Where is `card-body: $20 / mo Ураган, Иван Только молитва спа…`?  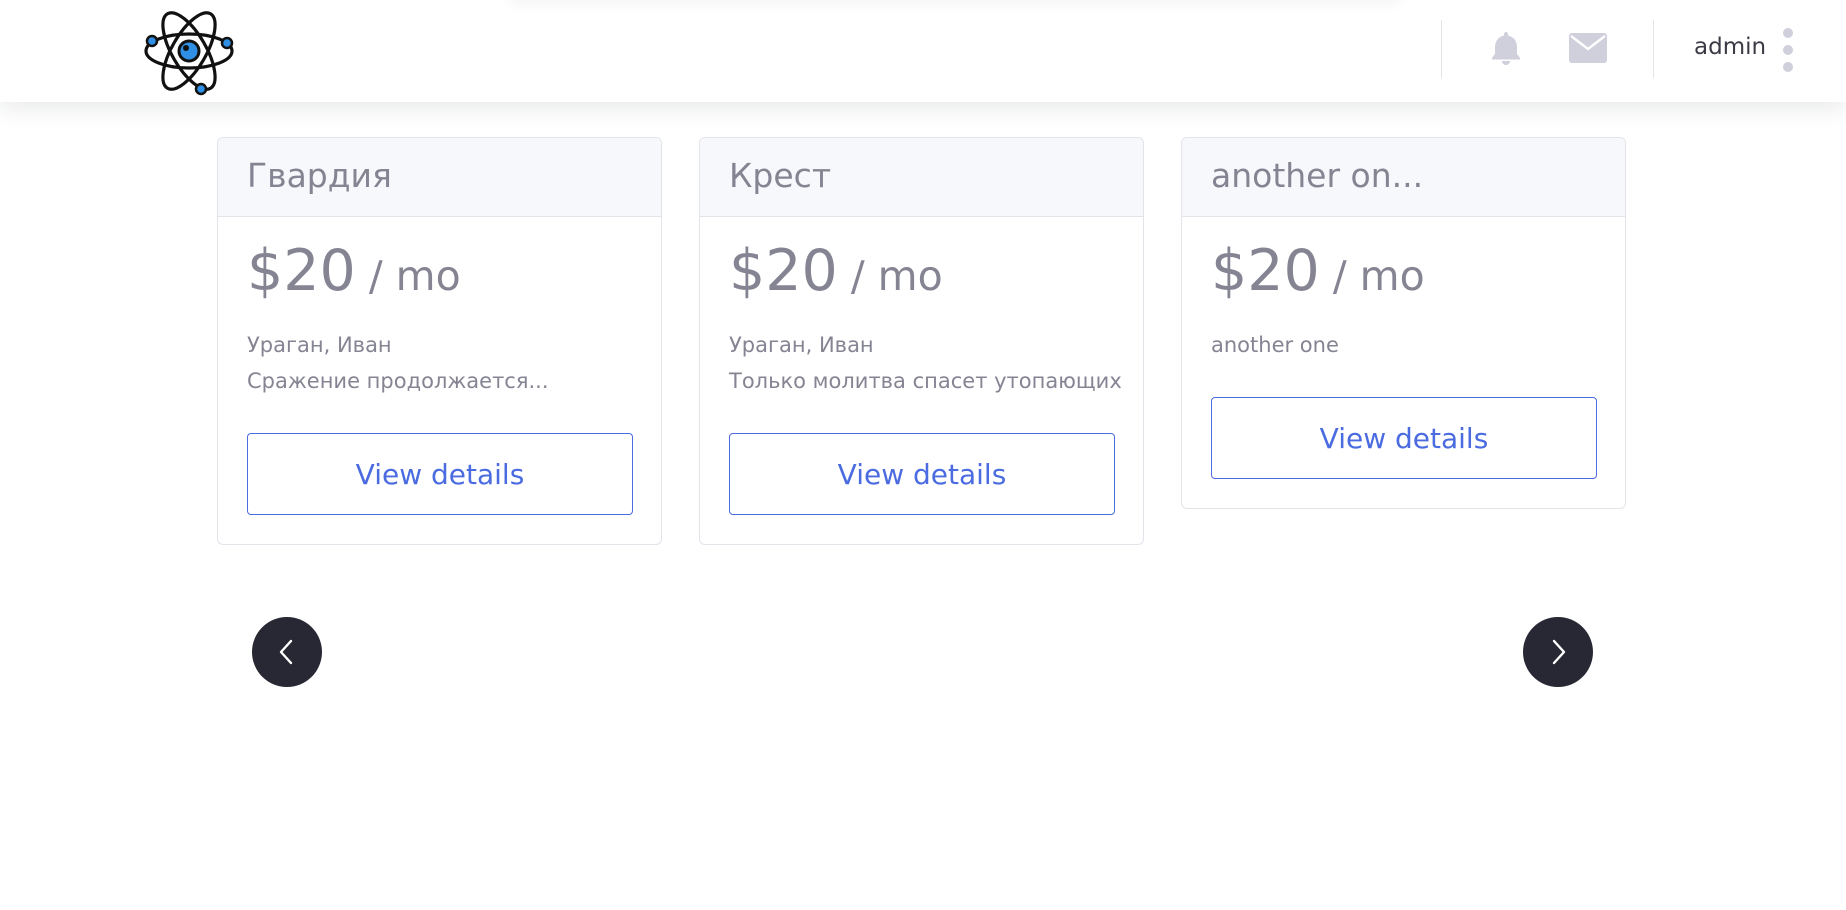
card-body: $20 / mo Ураган, Иван Только молитва спа… is located at coordinates (921, 380).